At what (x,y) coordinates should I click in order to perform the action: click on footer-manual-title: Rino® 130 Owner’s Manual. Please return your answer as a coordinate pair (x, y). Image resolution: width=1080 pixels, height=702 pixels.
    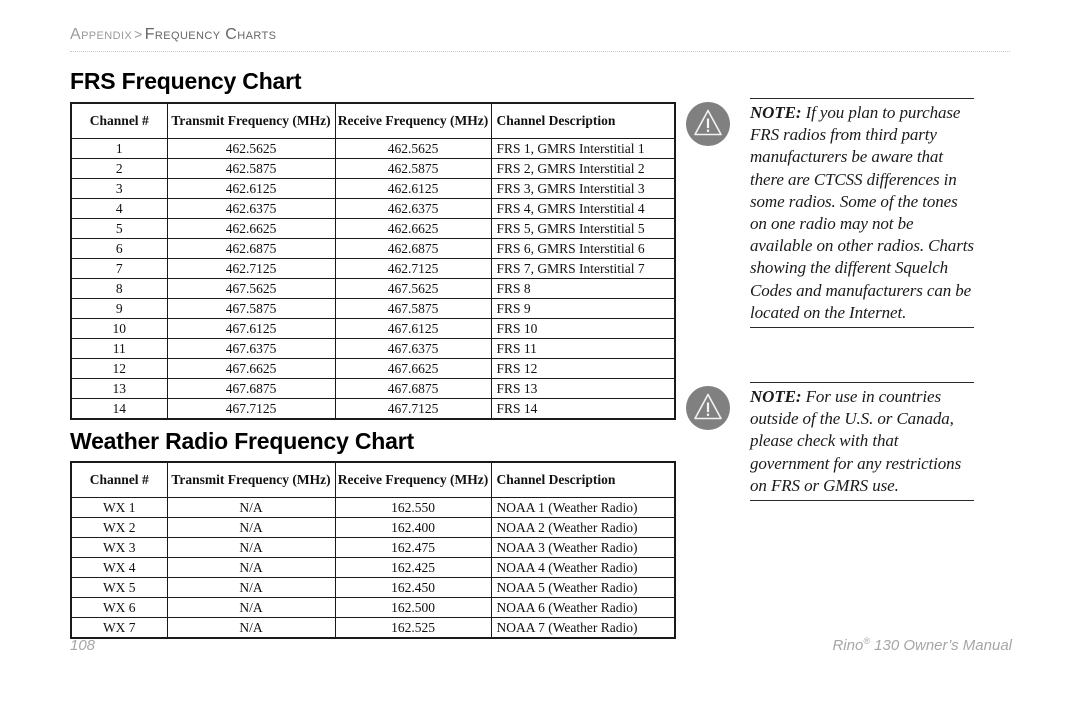
    Looking at the image, I should click on (922, 645).